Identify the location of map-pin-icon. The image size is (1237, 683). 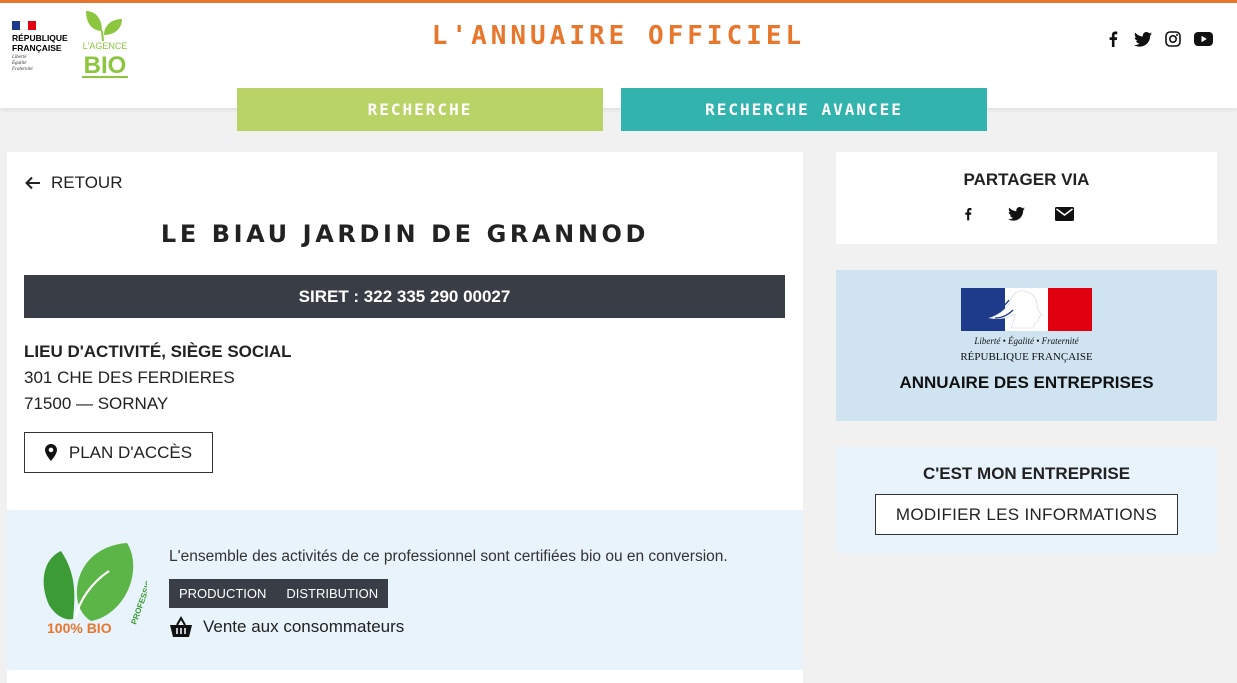
(50, 452).